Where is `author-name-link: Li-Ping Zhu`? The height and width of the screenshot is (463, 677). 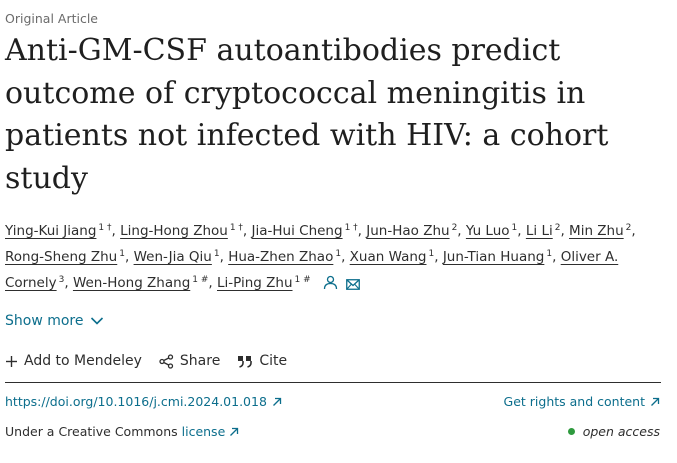 author-name-link: Li-Ping Zhu is located at coordinates (255, 283).